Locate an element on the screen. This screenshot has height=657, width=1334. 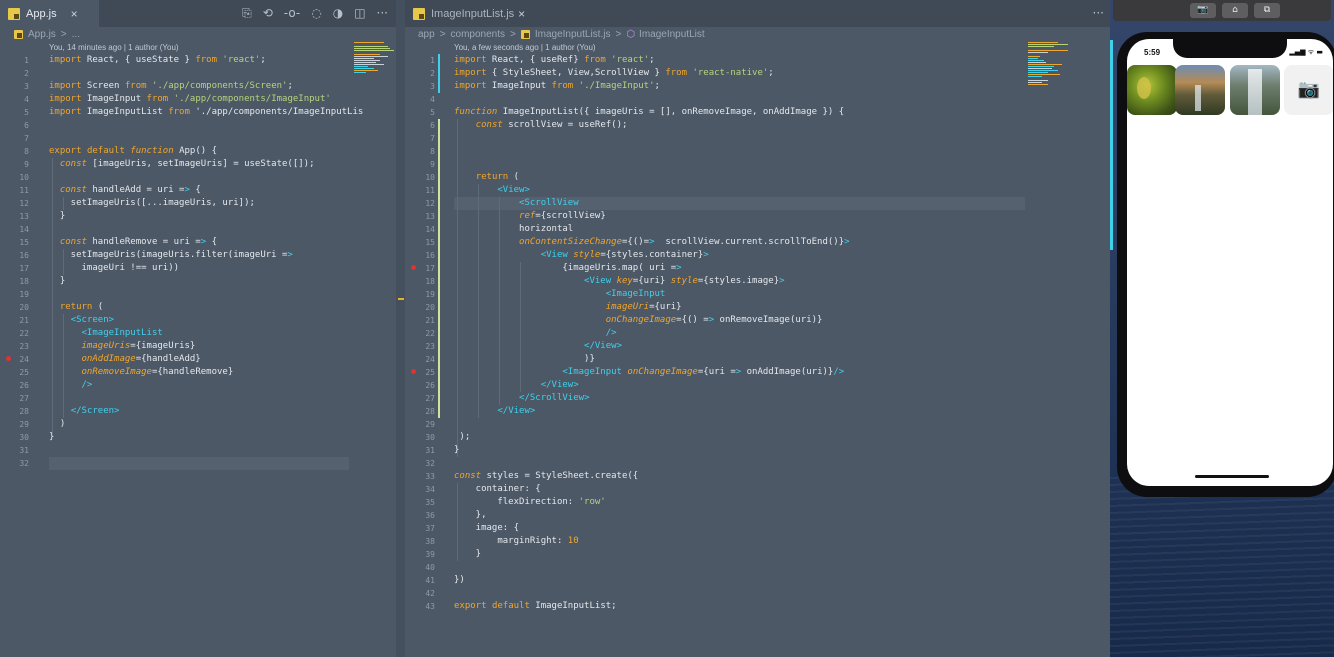
code-line: 43 export default ImageInputList; is located at coordinates (757, 606).